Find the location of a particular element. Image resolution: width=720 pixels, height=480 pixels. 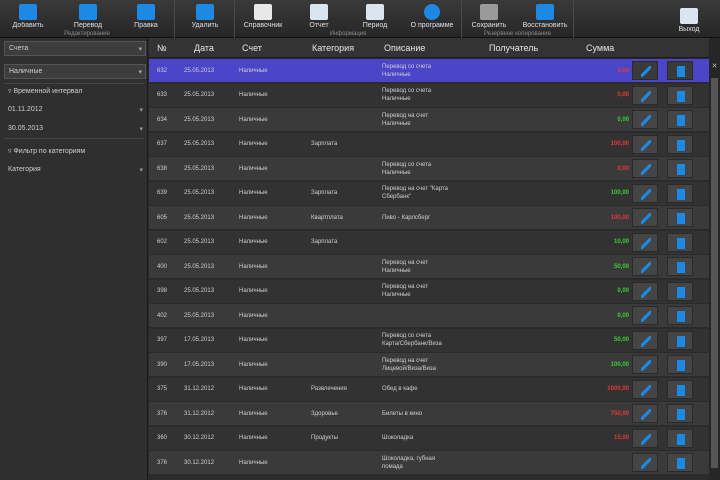

restore-button: Восстановить is located at coordinates (545, 15).